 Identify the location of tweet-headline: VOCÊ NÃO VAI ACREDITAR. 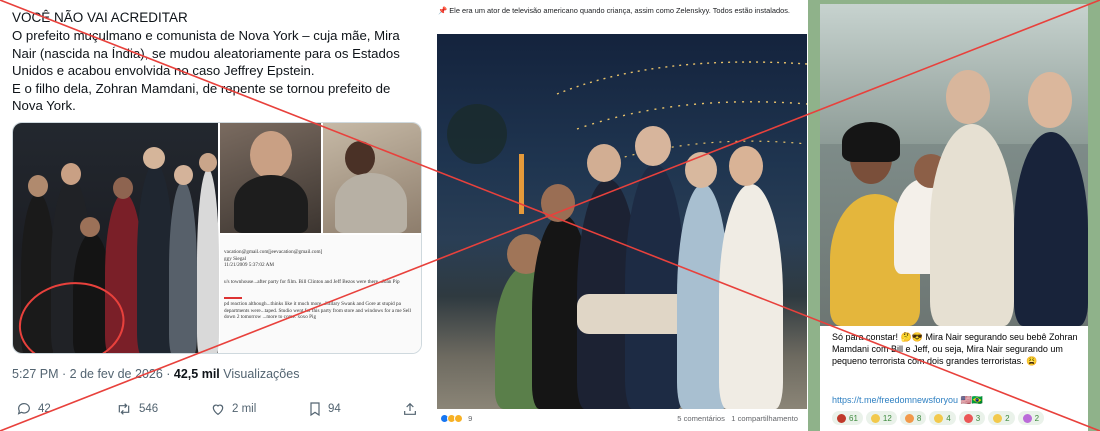
(100, 17).